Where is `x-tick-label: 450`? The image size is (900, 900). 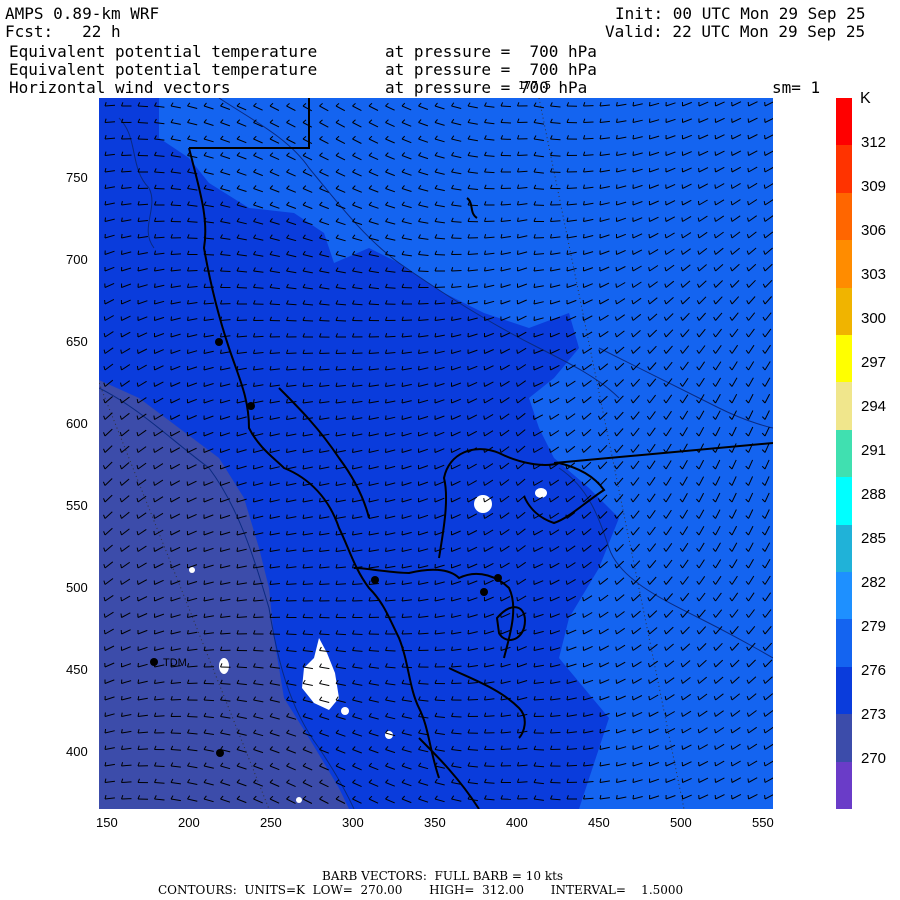
x-tick-label: 450 is located at coordinates (599, 822).